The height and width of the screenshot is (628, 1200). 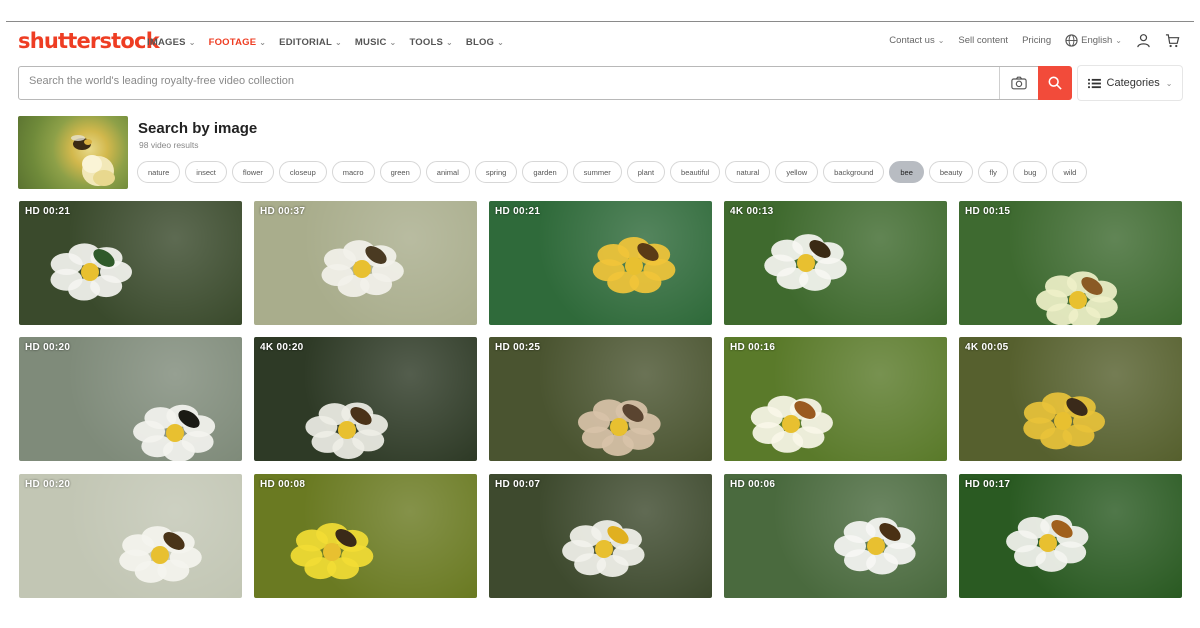 I want to click on camera-icon, so click(x=1018, y=83).